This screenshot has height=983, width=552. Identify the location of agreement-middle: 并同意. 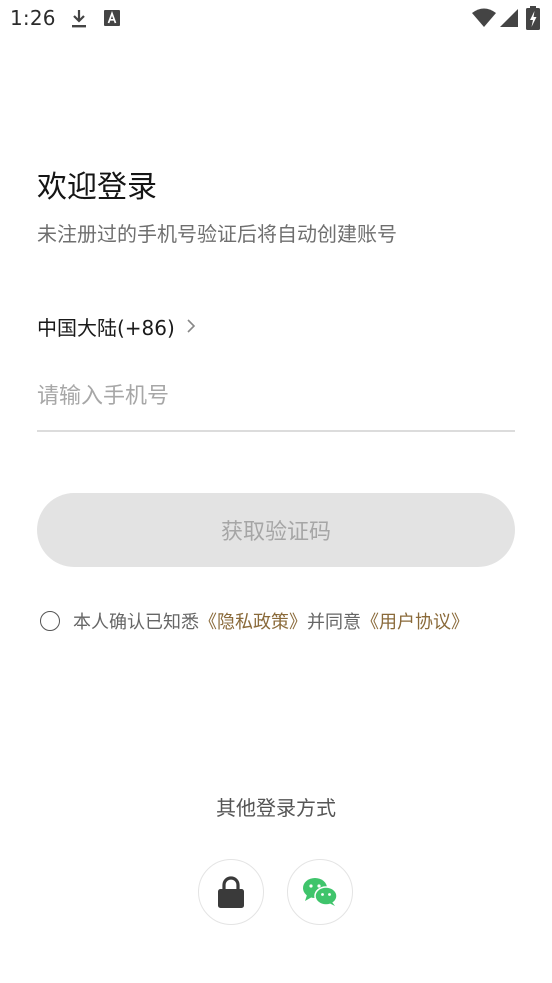
(334, 622).